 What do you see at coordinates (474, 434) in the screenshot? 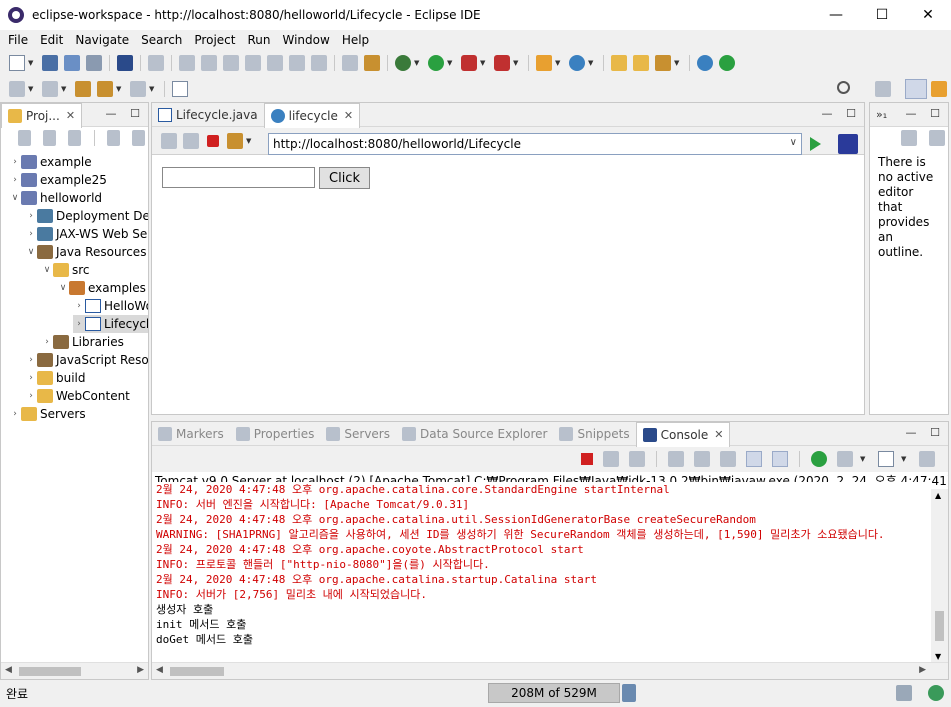
I see `tab-data-source-explorer: Data Source Explorer` at bounding box center [474, 434].